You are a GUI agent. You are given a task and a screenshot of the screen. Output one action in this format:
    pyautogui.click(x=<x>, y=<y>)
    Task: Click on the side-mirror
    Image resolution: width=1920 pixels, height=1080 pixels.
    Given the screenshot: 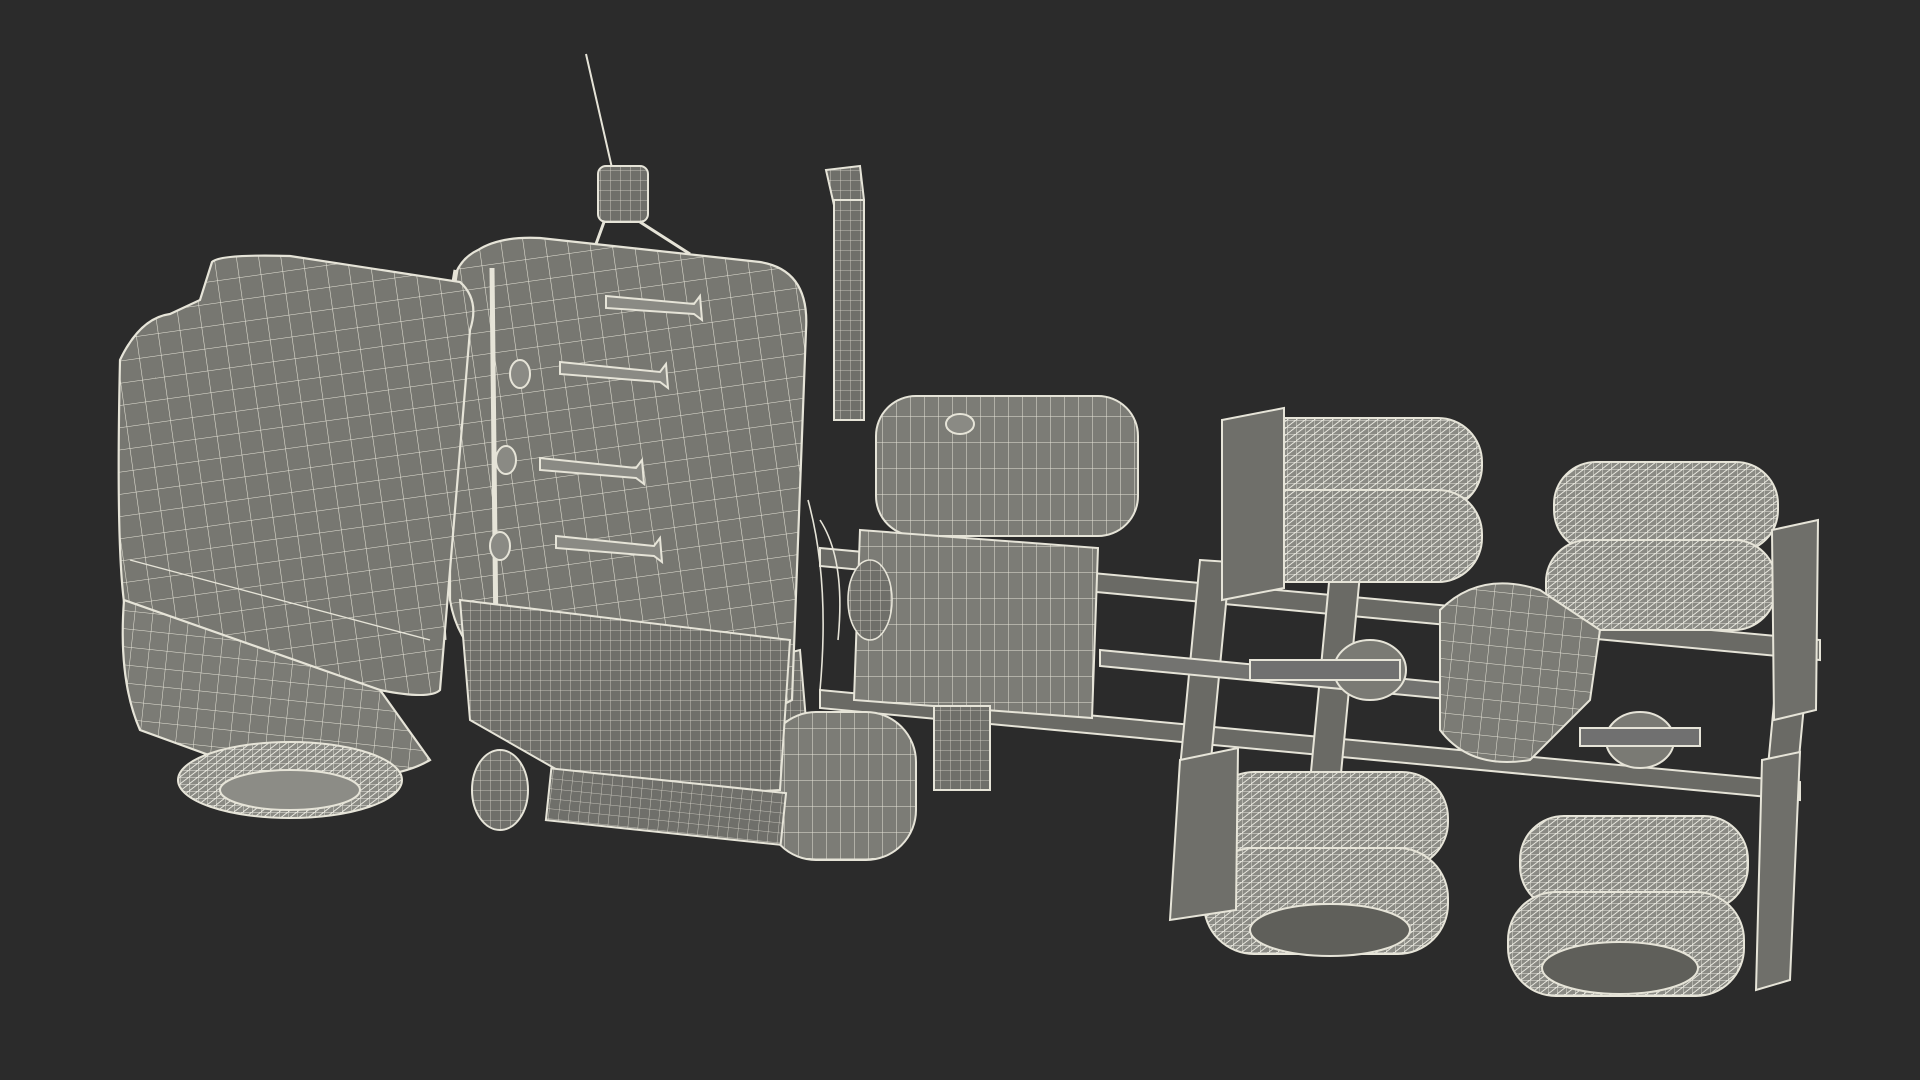 What is the action you would take?
    pyautogui.click(x=642, y=210)
    